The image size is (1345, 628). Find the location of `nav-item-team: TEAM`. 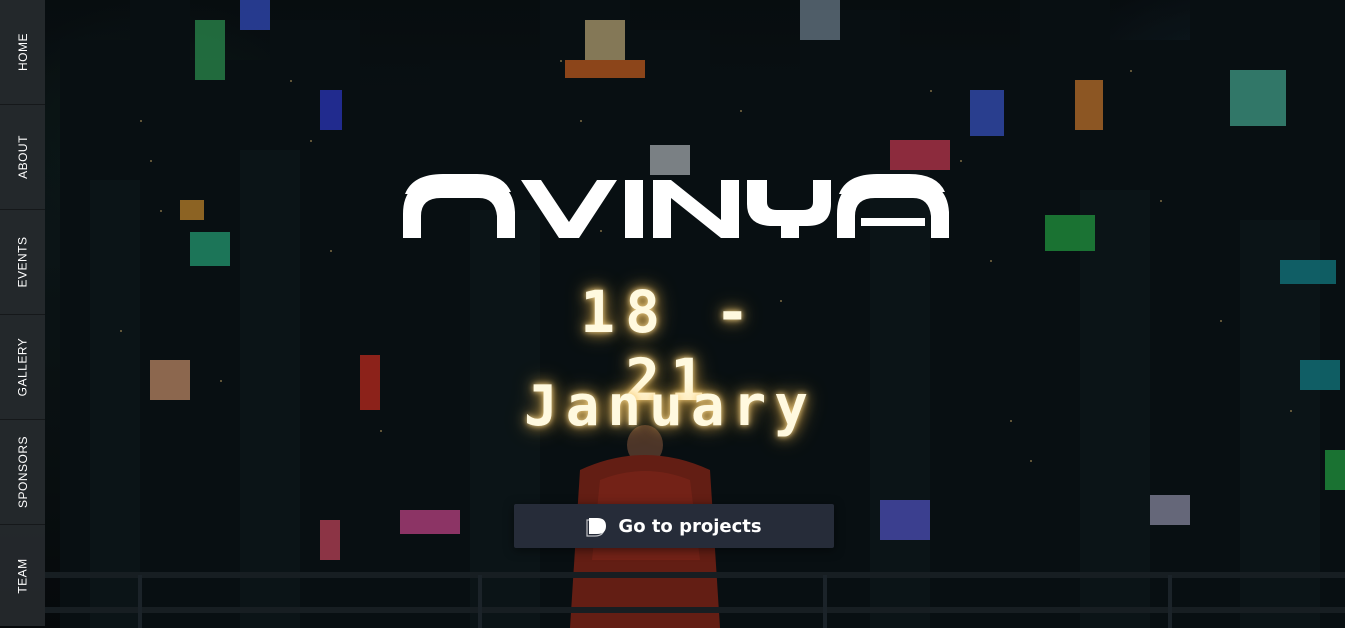

nav-item-team: TEAM is located at coordinates (22, 575).